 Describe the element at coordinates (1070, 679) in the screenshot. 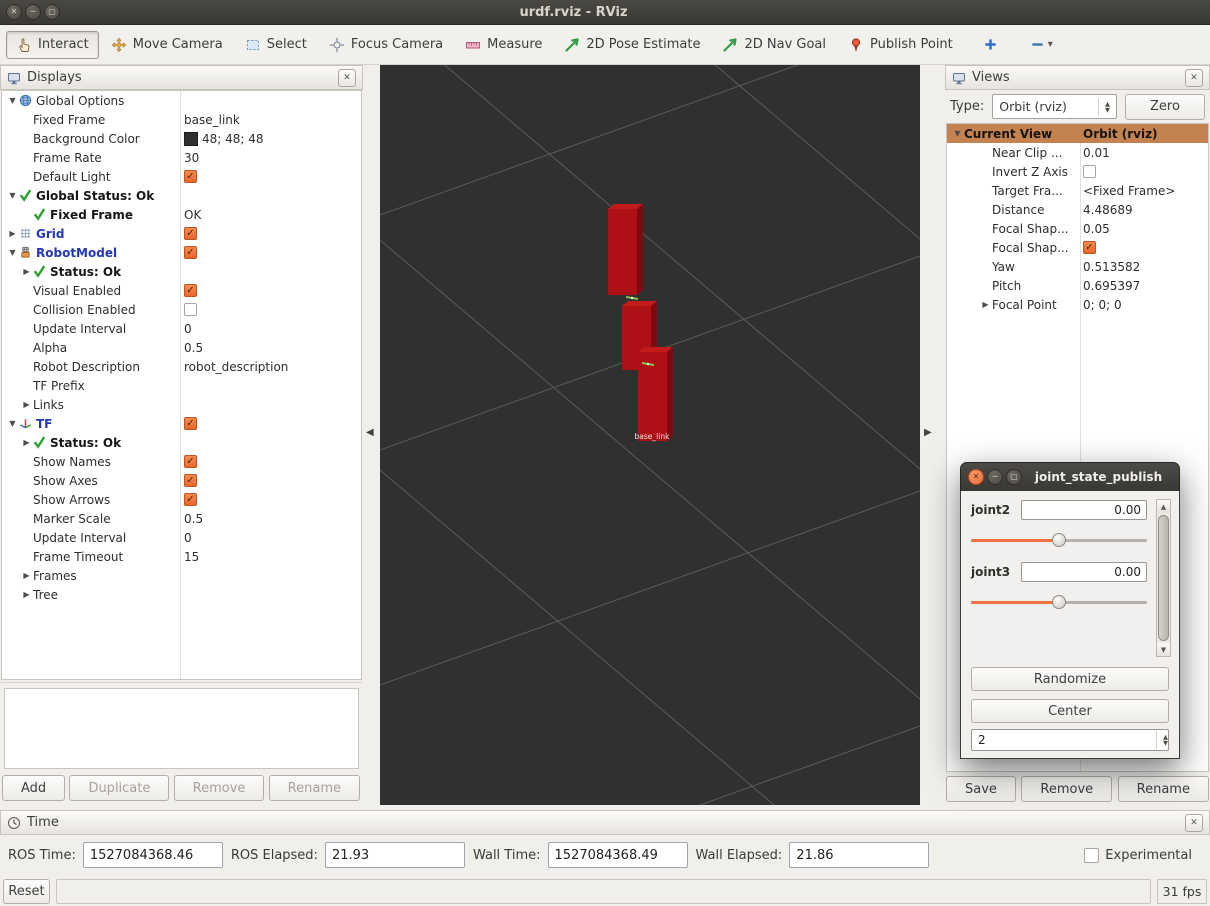

I see `randomize-button: Randomize` at that location.